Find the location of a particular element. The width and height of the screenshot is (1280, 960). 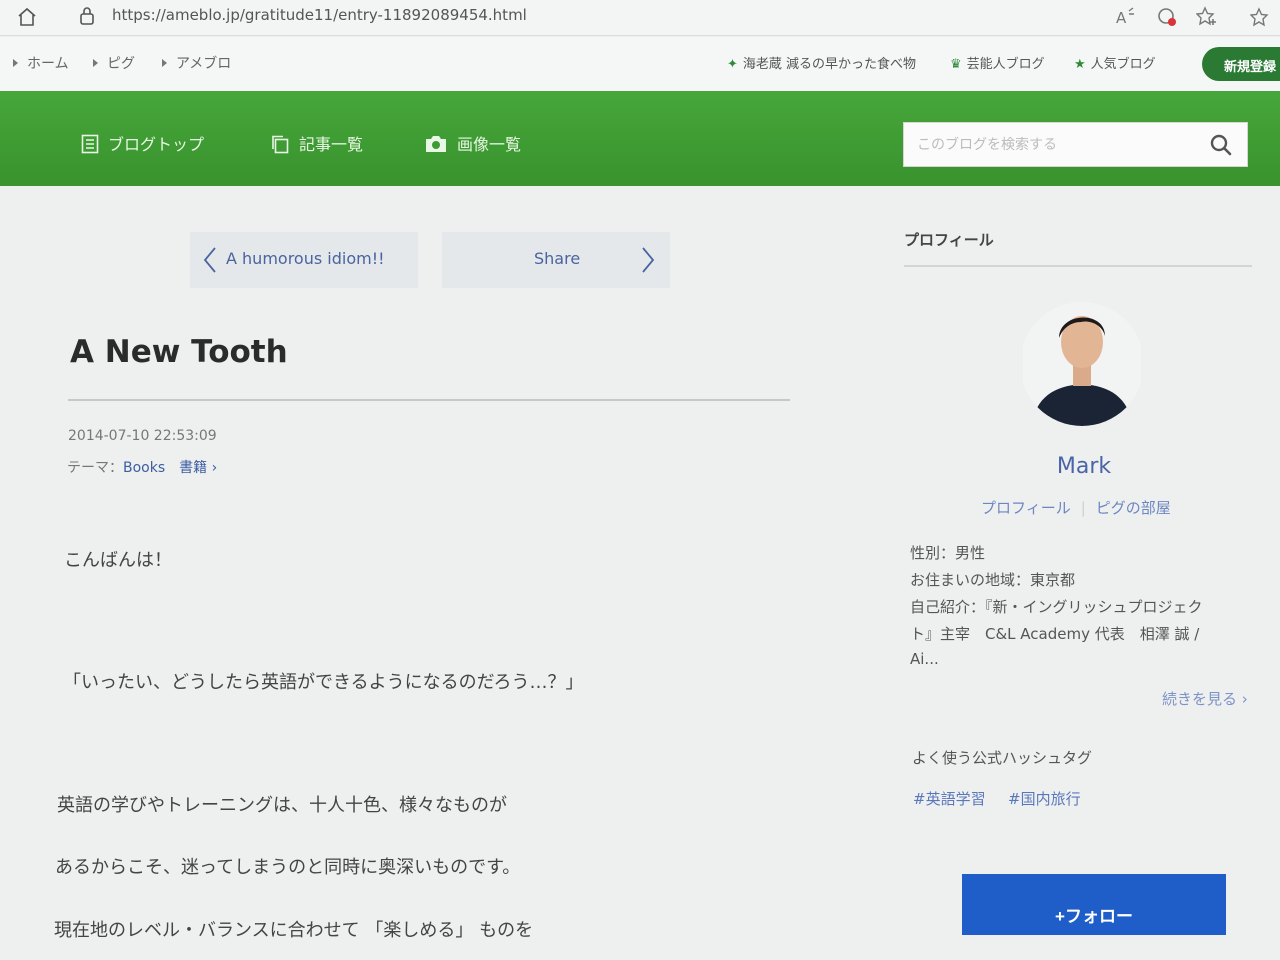

avatar is located at coordinates (1082, 363).